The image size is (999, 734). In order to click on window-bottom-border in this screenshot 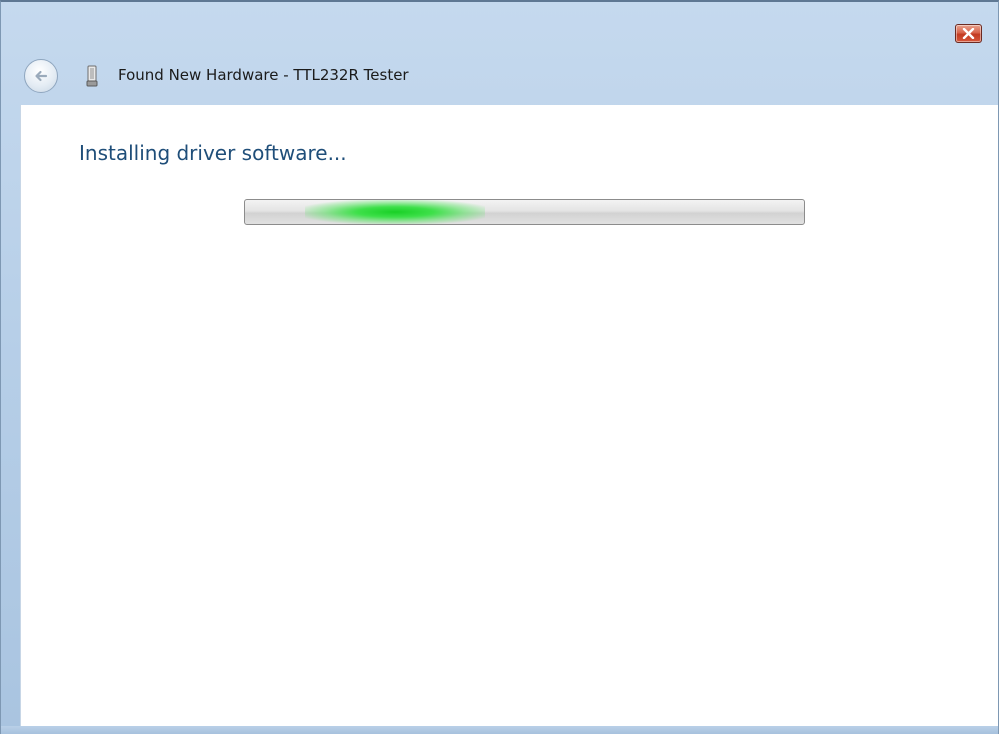, I will do `click(499, 730)`.